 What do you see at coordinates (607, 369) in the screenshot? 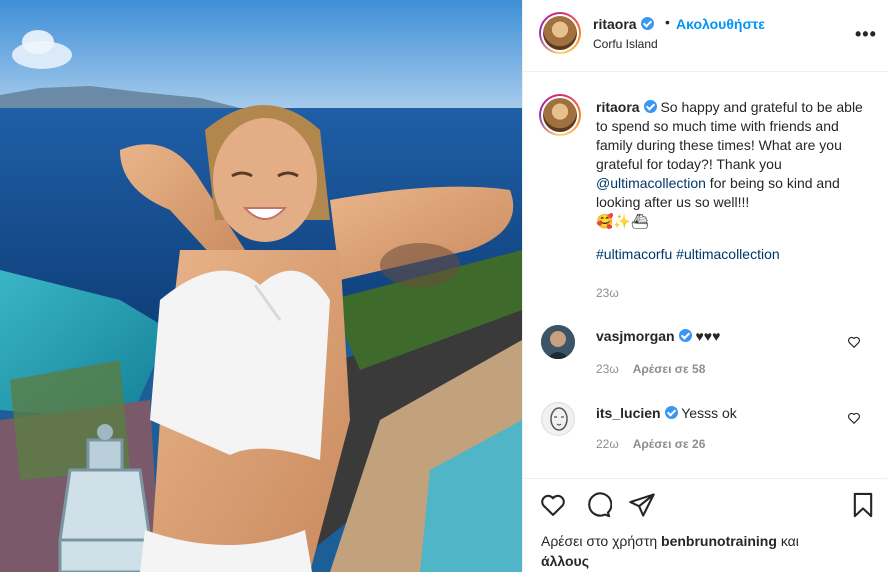
I see `comment-time: 23ω` at bounding box center [607, 369].